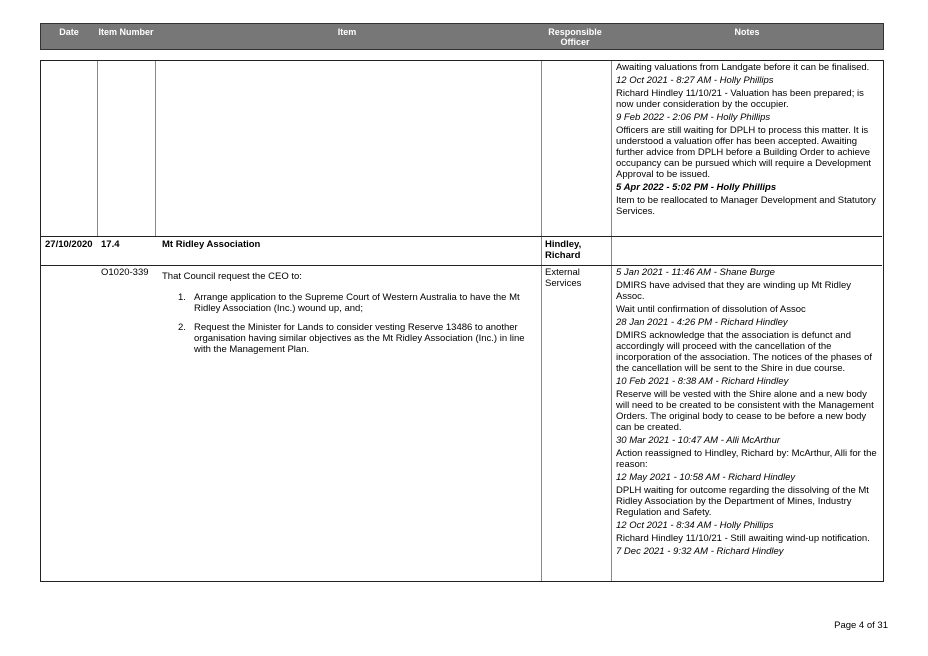  What do you see at coordinates (706, 477) in the screenshot?
I see `note-timestamp: 12 May 2021 - 10:58 AM - Richard Hindley` at bounding box center [706, 477].